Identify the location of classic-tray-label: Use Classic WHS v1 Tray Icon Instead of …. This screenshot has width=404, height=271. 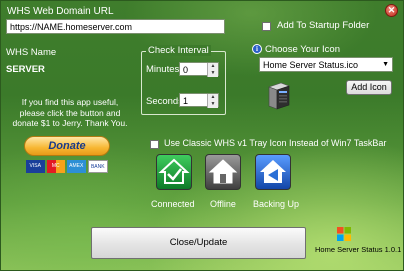
(275, 143).